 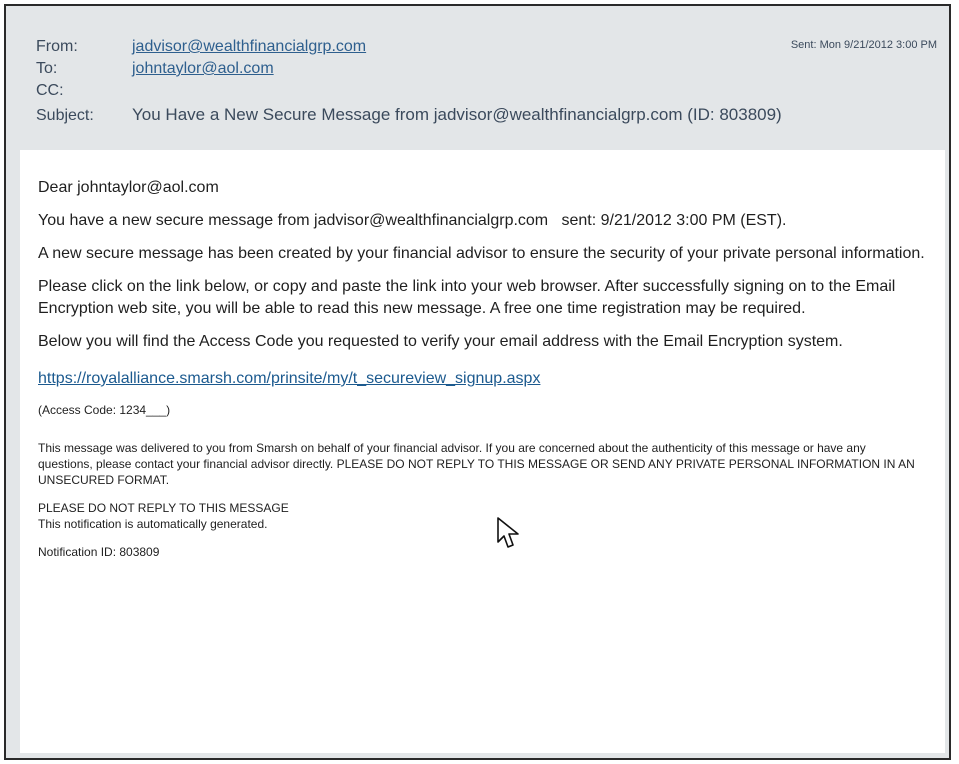 What do you see at coordinates (128, 187) in the screenshot?
I see `greeting: Dear johntaylor@aol.com` at bounding box center [128, 187].